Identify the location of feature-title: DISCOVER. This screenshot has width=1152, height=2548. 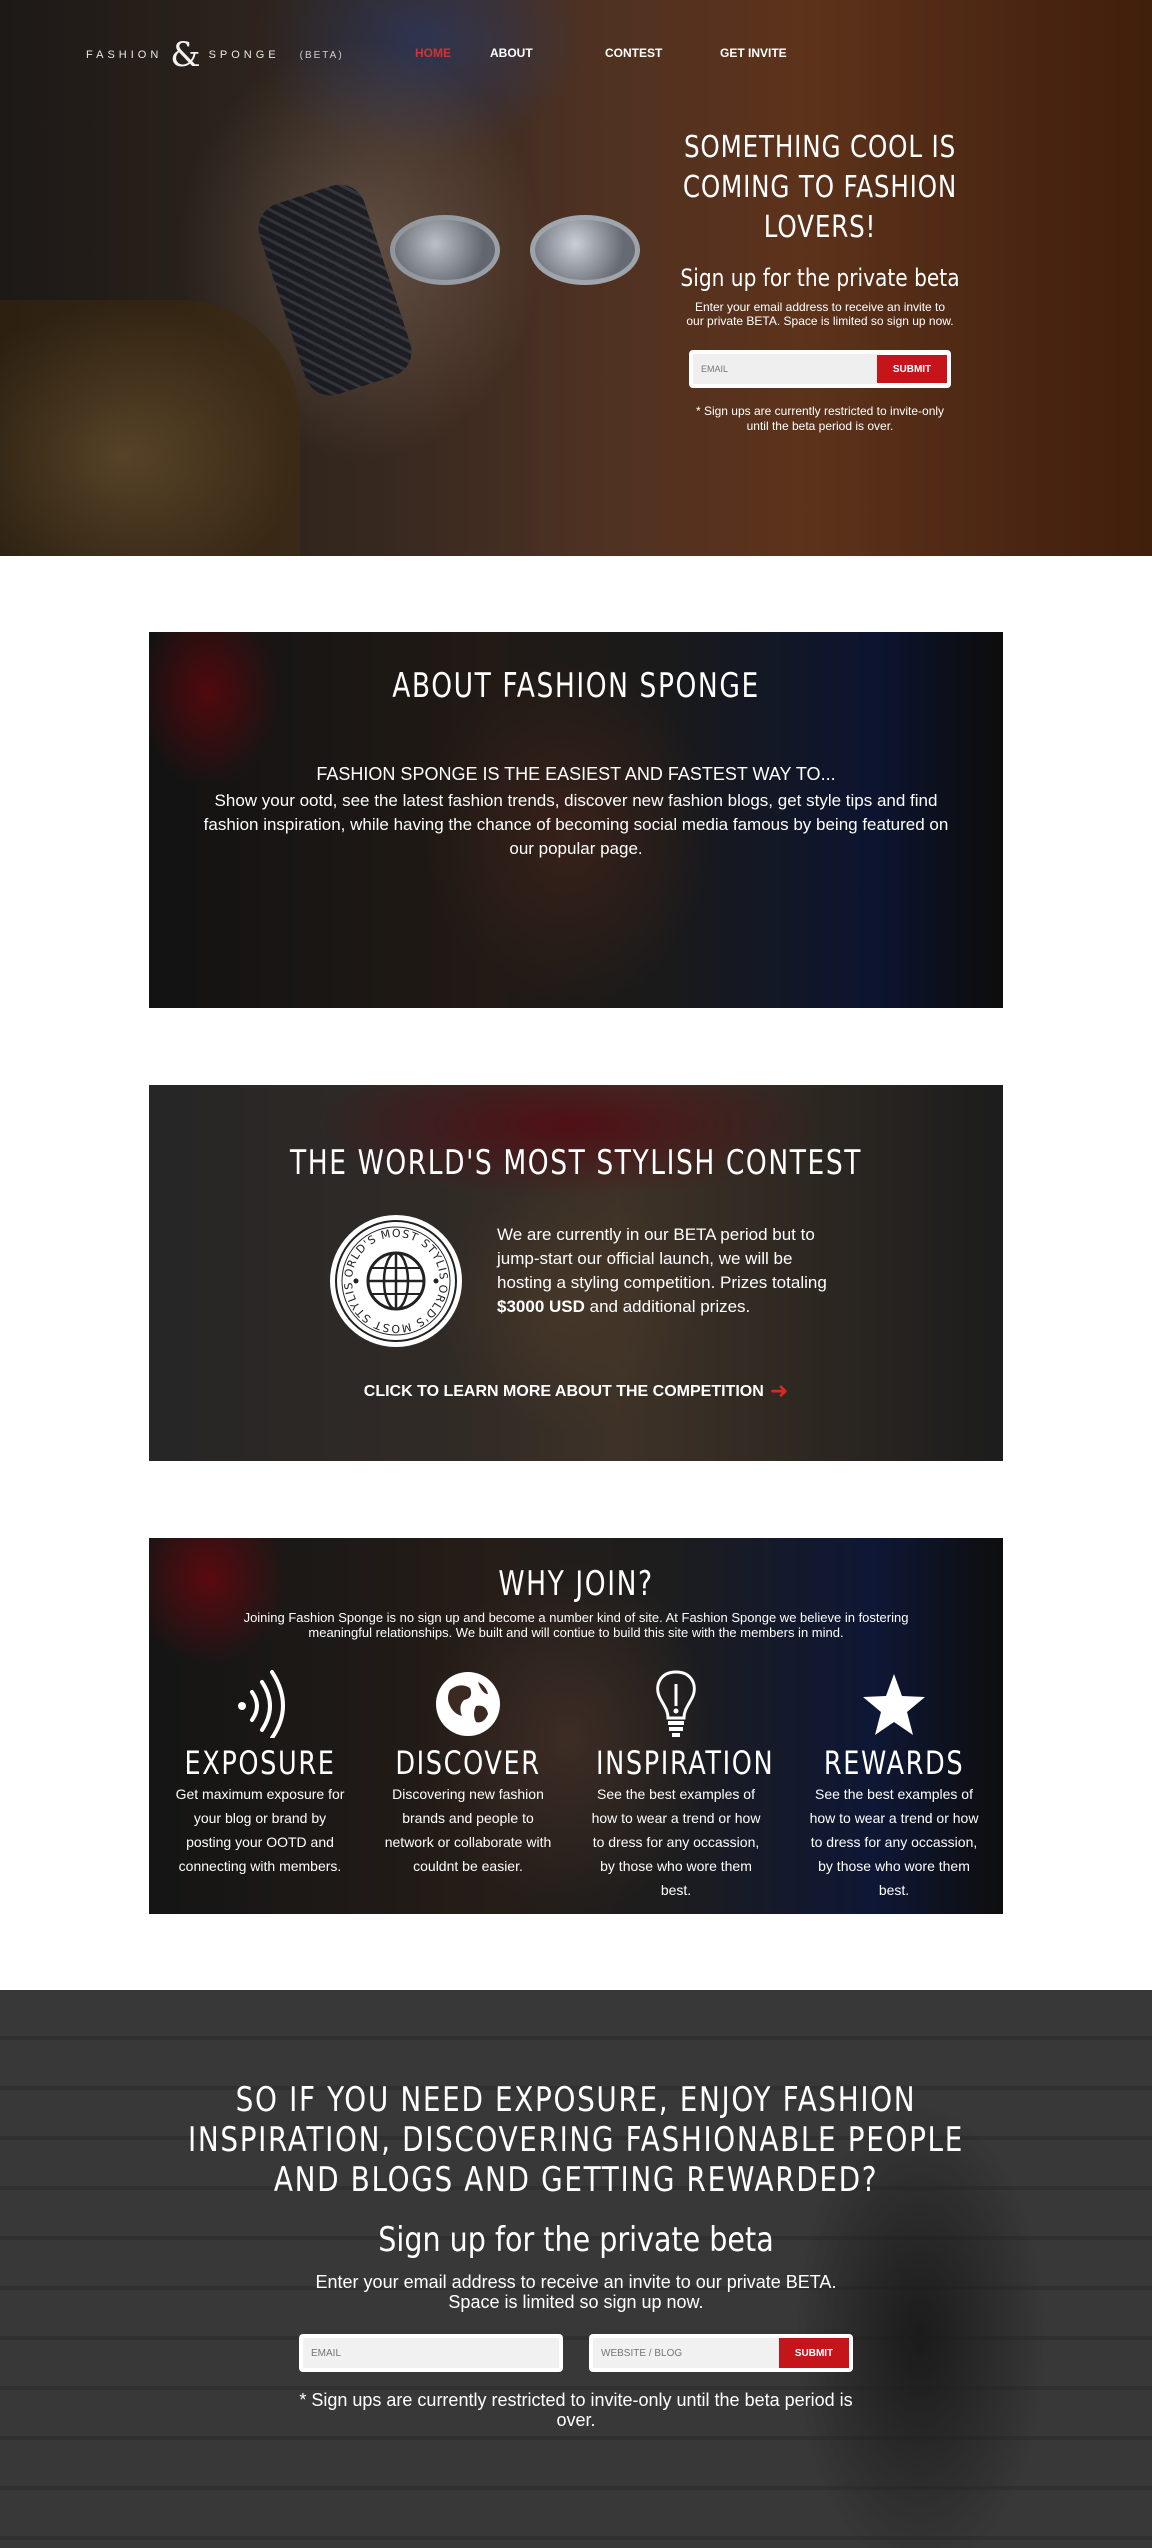
(468, 1763).